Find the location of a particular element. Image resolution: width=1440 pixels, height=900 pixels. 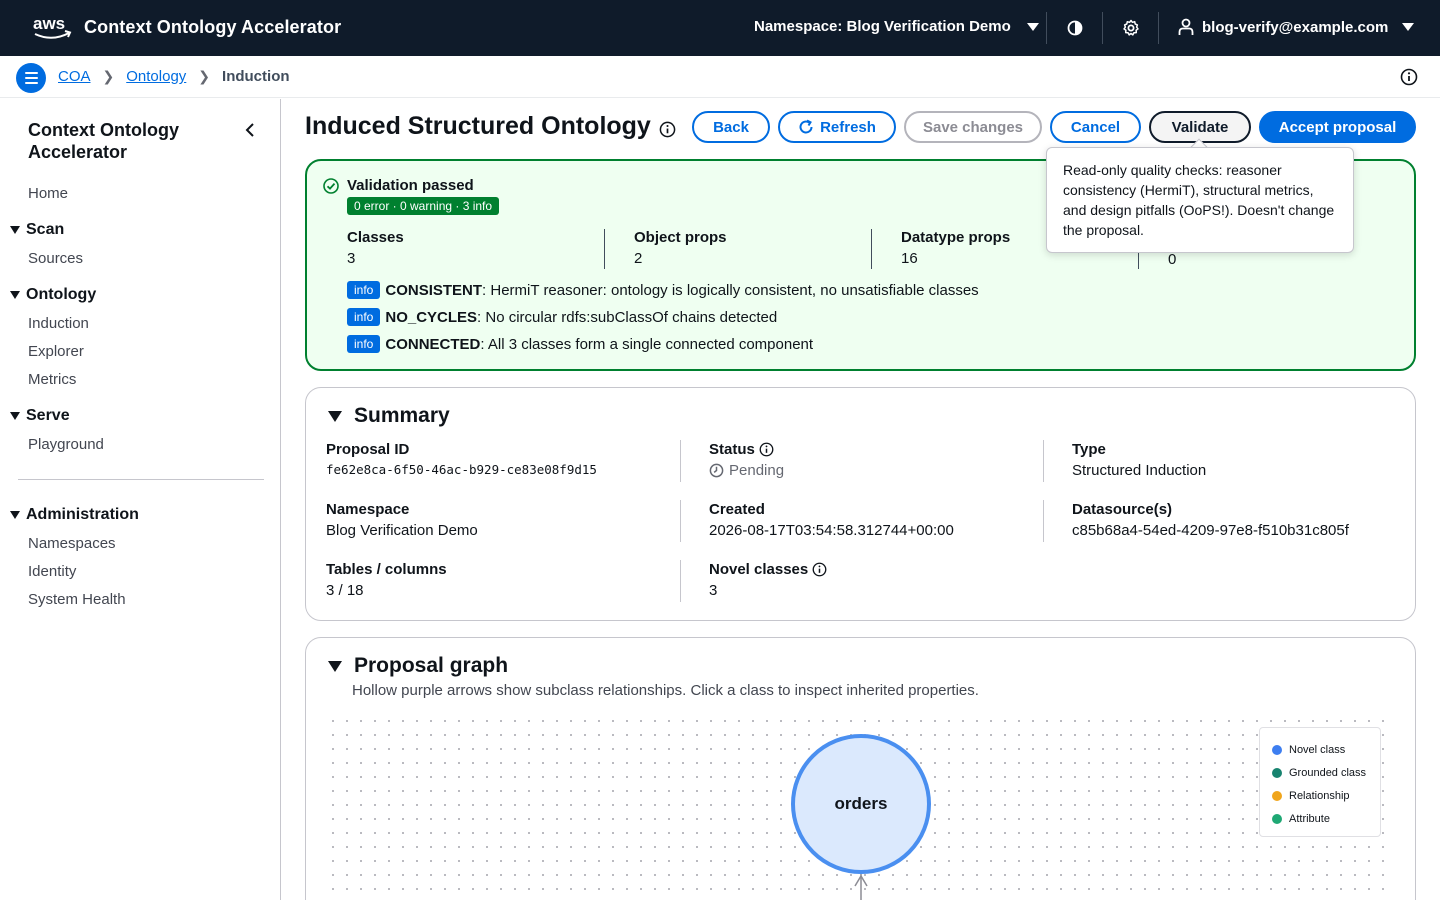

user-email: blog-verify@example.com is located at coordinates (1295, 27).